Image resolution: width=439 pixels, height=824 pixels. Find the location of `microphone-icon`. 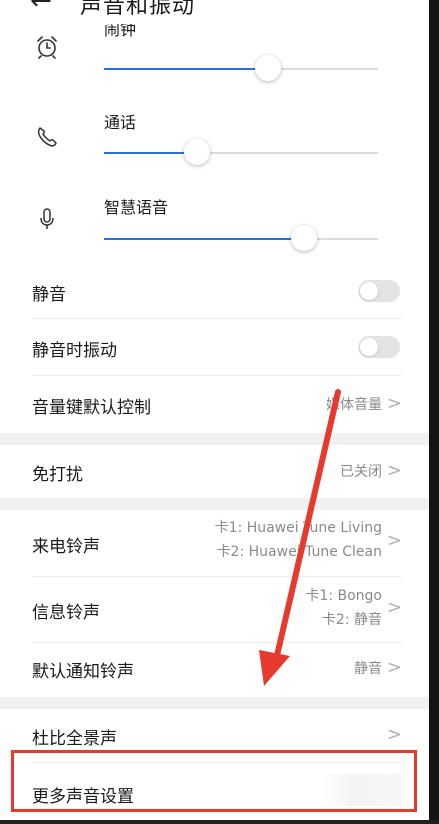

microphone-icon is located at coordinates (47, 218).